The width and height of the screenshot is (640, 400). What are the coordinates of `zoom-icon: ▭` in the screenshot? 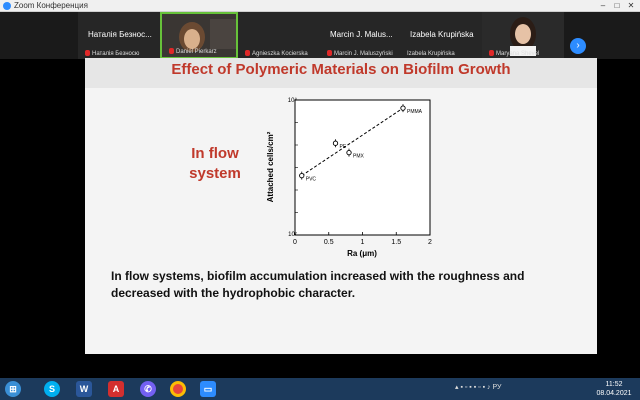 It's located at (208, 389).